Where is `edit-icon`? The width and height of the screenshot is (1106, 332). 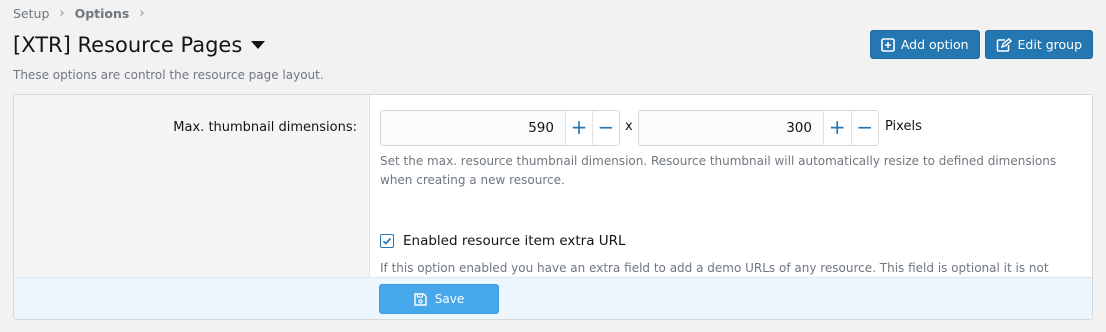
edit-icon is located at coordinates (1004, 44).